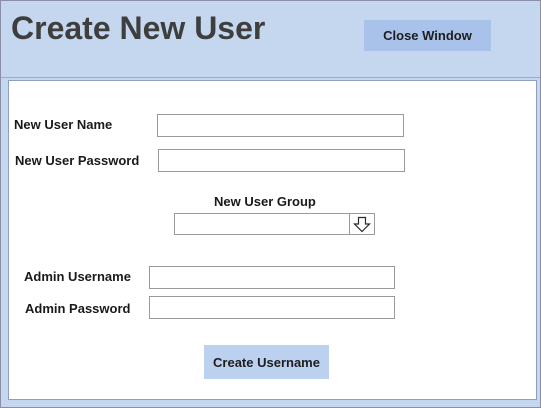 Image resolution: width=541 pixels, height=408 pixels. I want to click on new-user-name-field, so click(280, 125).